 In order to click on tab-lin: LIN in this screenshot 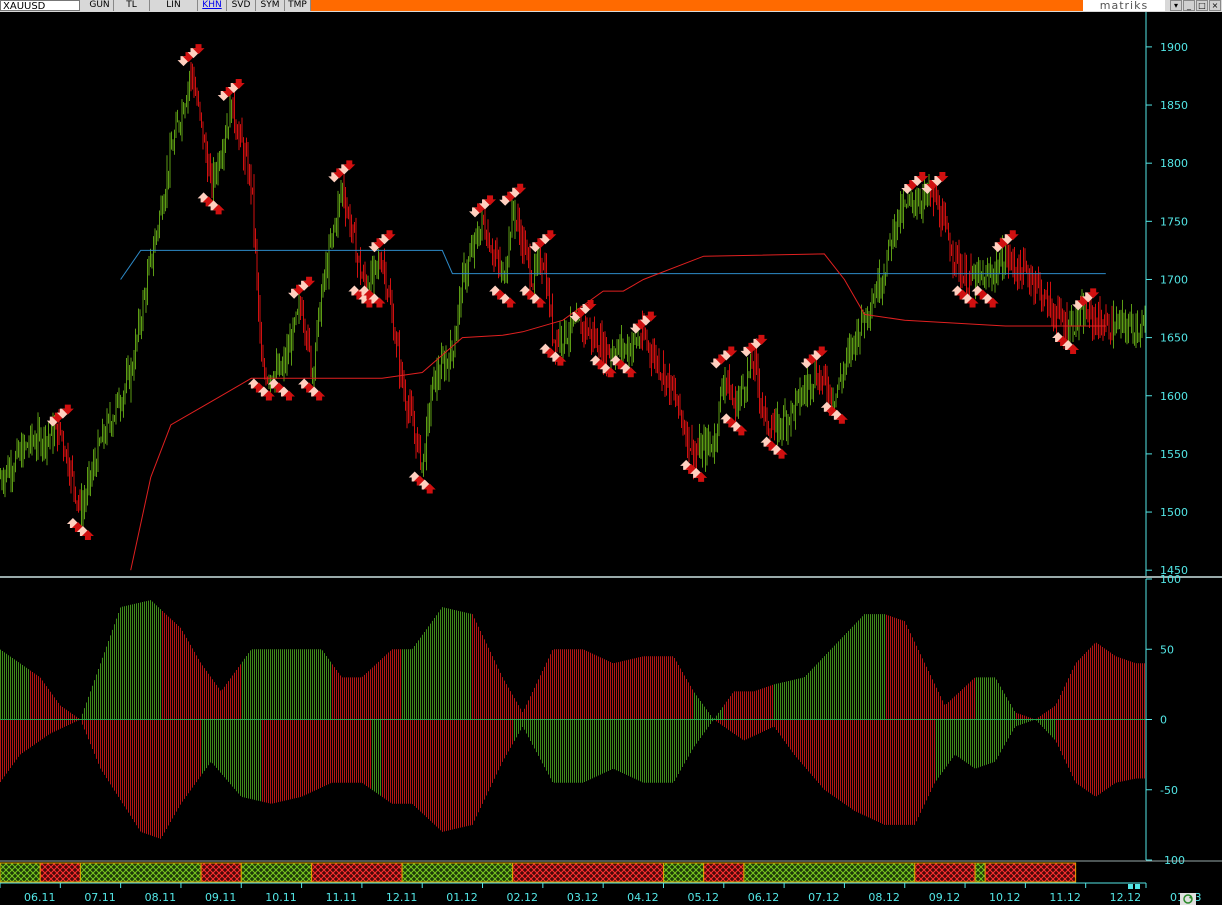, I will do `click(174, 5)`.